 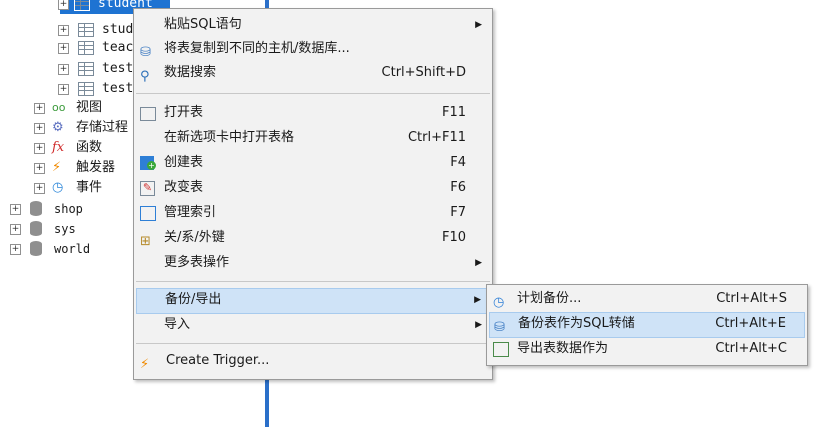 I want to click on submenu-item-schedule-backup: ◷ 计划备份... Ctrl+Alt+S, so click(x=647, y=299).